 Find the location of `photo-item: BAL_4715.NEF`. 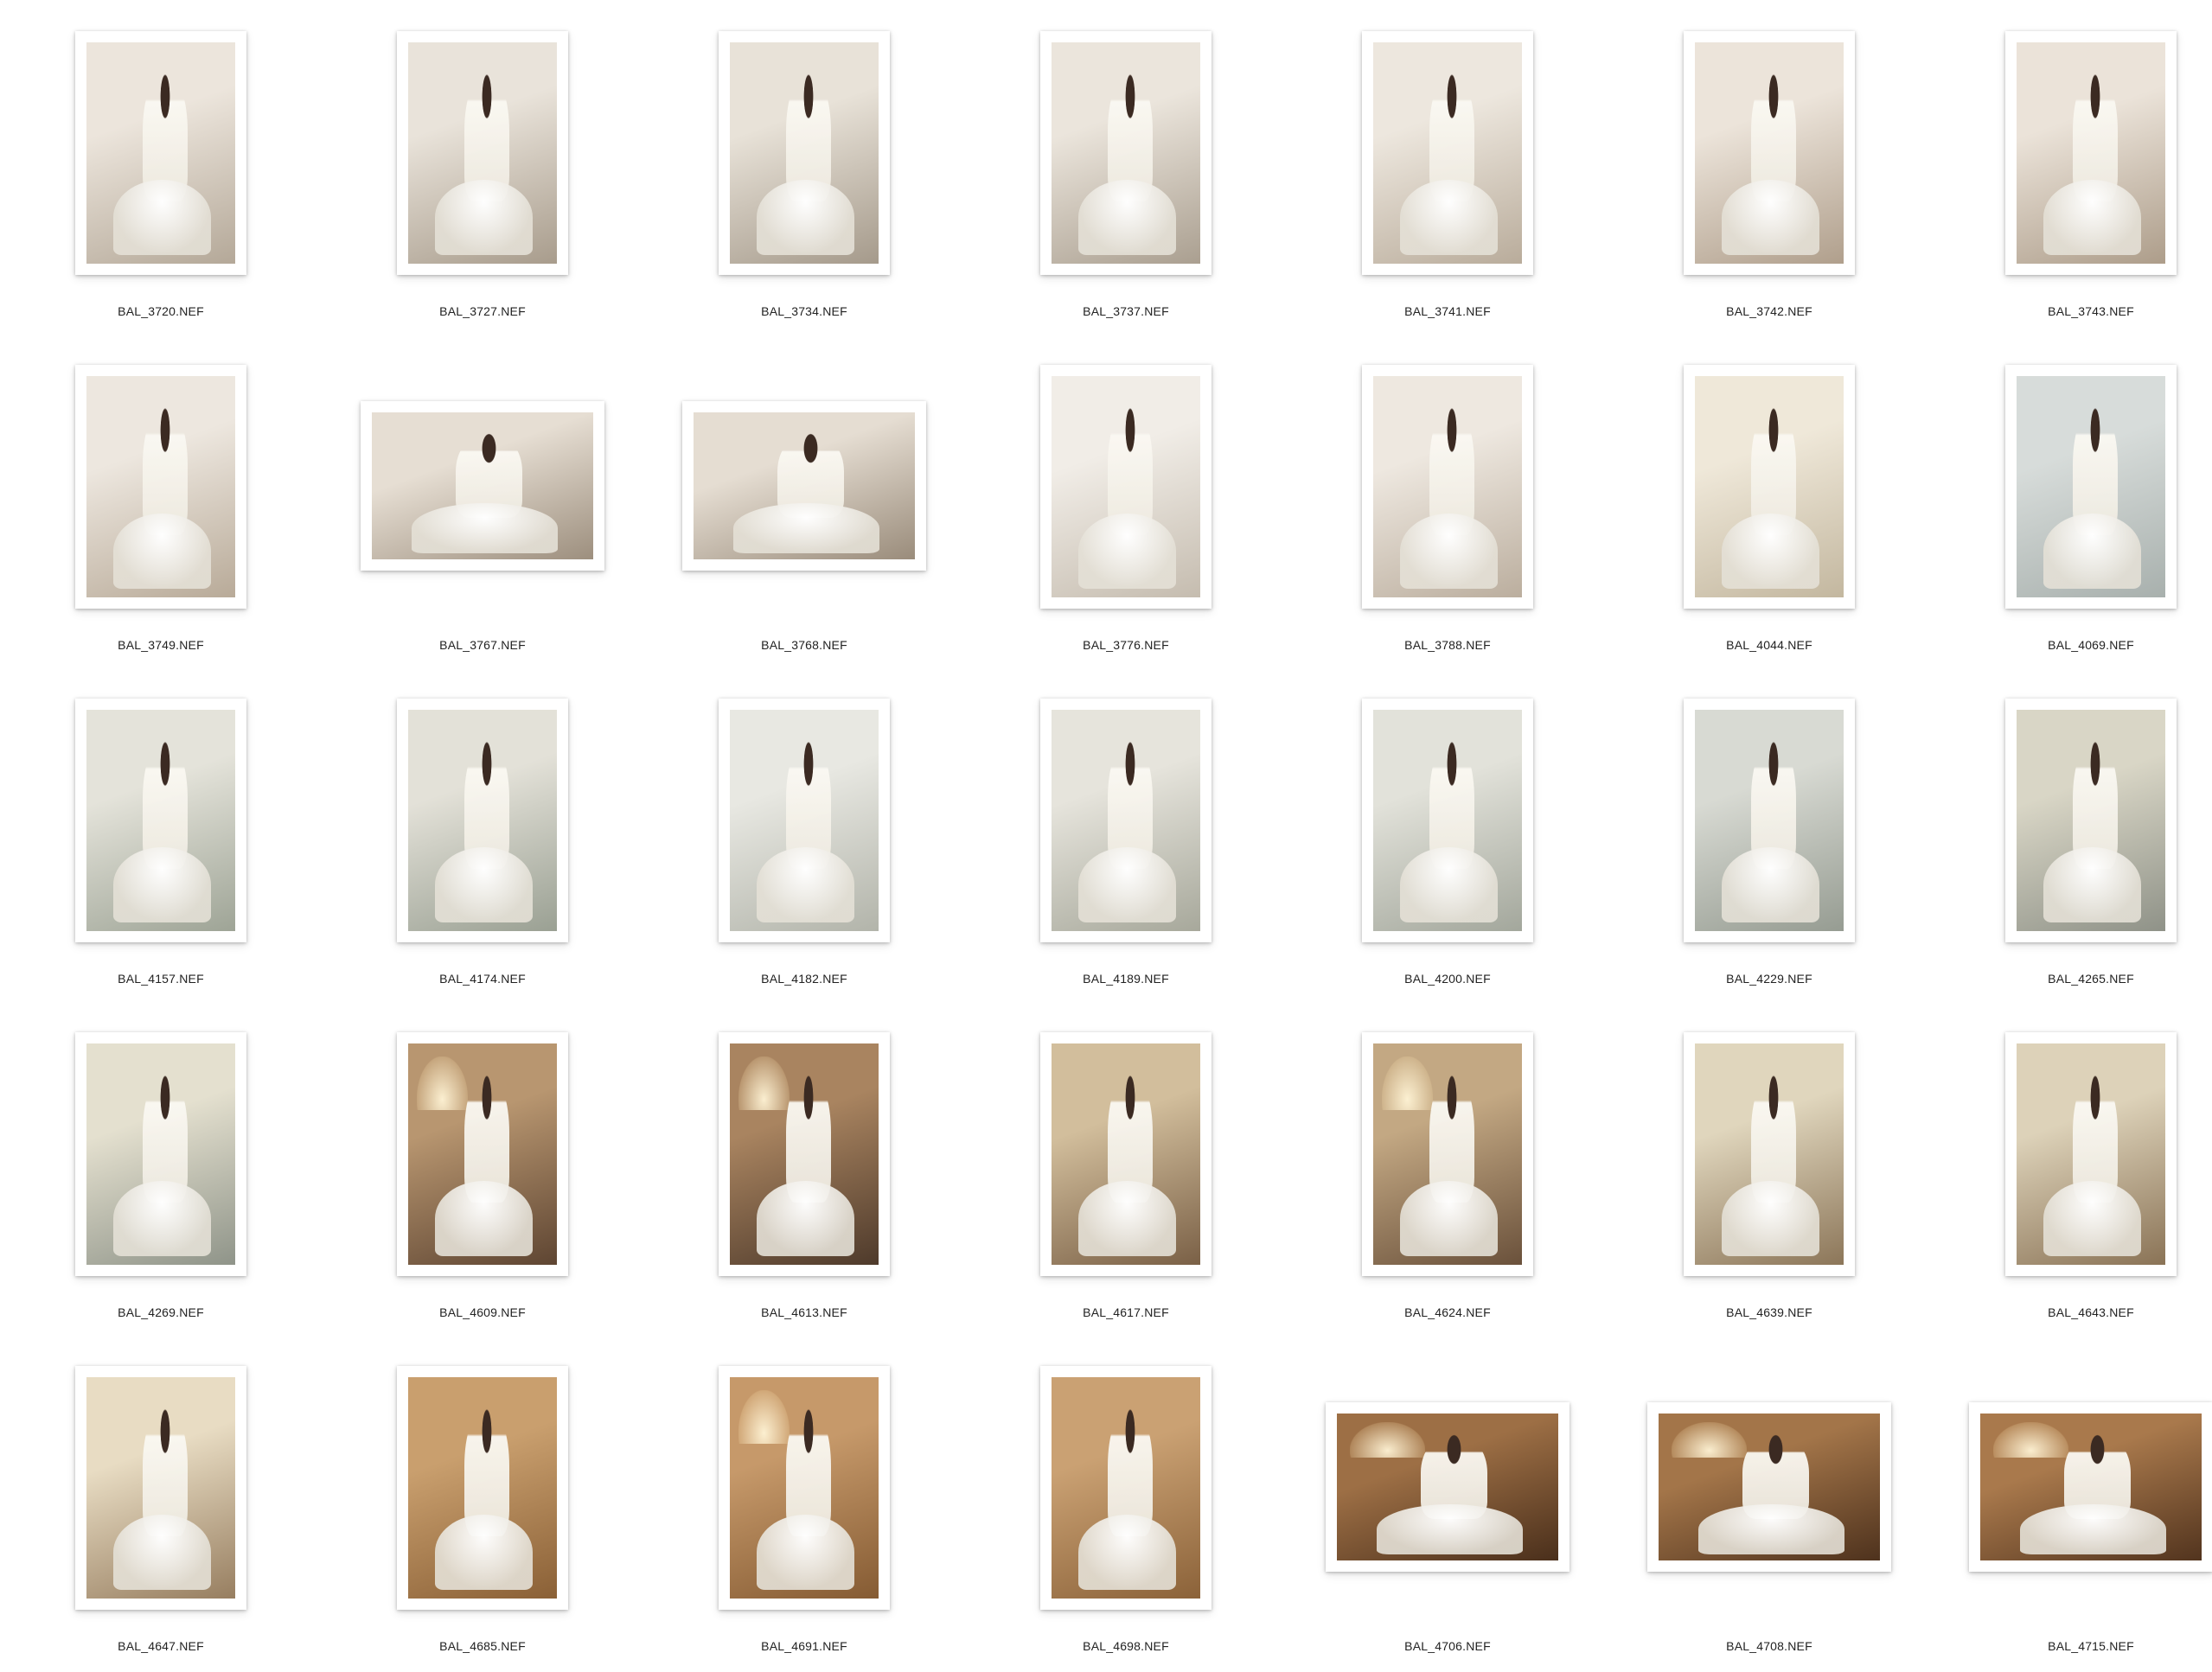

photo-item: BAL_4715.NEF is located at coordinates (2071, 1502).